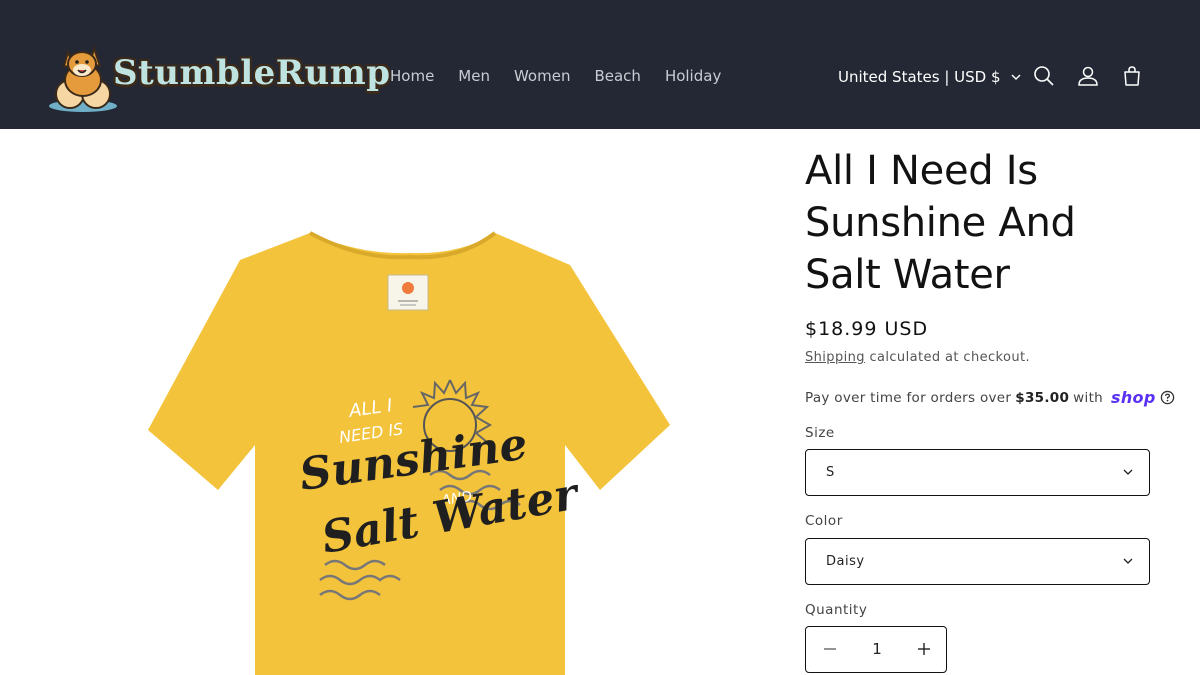 Image resolution: width=1200 pixels, height=675 pixels. Describe the element at coordinates (474, 76) in the screenshot. I see `nav-men: Men` at that location.